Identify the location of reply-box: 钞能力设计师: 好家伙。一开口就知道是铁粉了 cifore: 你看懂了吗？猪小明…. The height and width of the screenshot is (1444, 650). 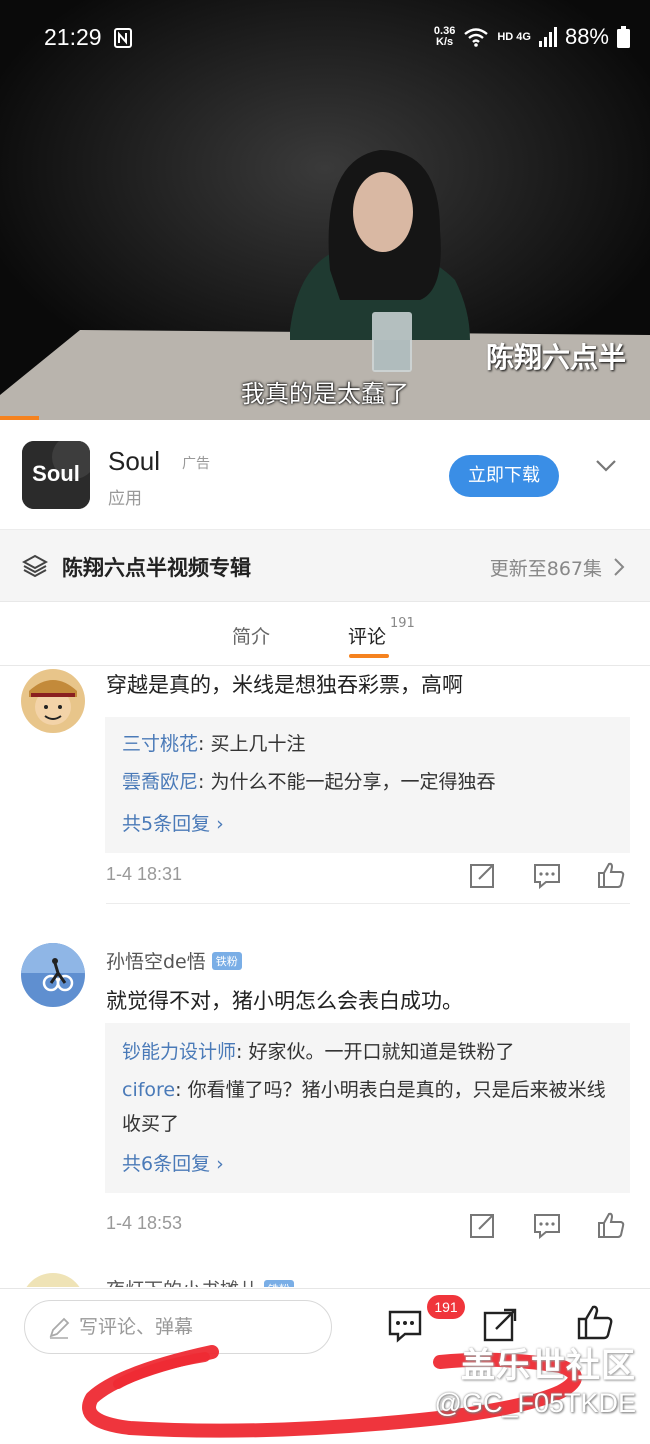
(367, 1108).